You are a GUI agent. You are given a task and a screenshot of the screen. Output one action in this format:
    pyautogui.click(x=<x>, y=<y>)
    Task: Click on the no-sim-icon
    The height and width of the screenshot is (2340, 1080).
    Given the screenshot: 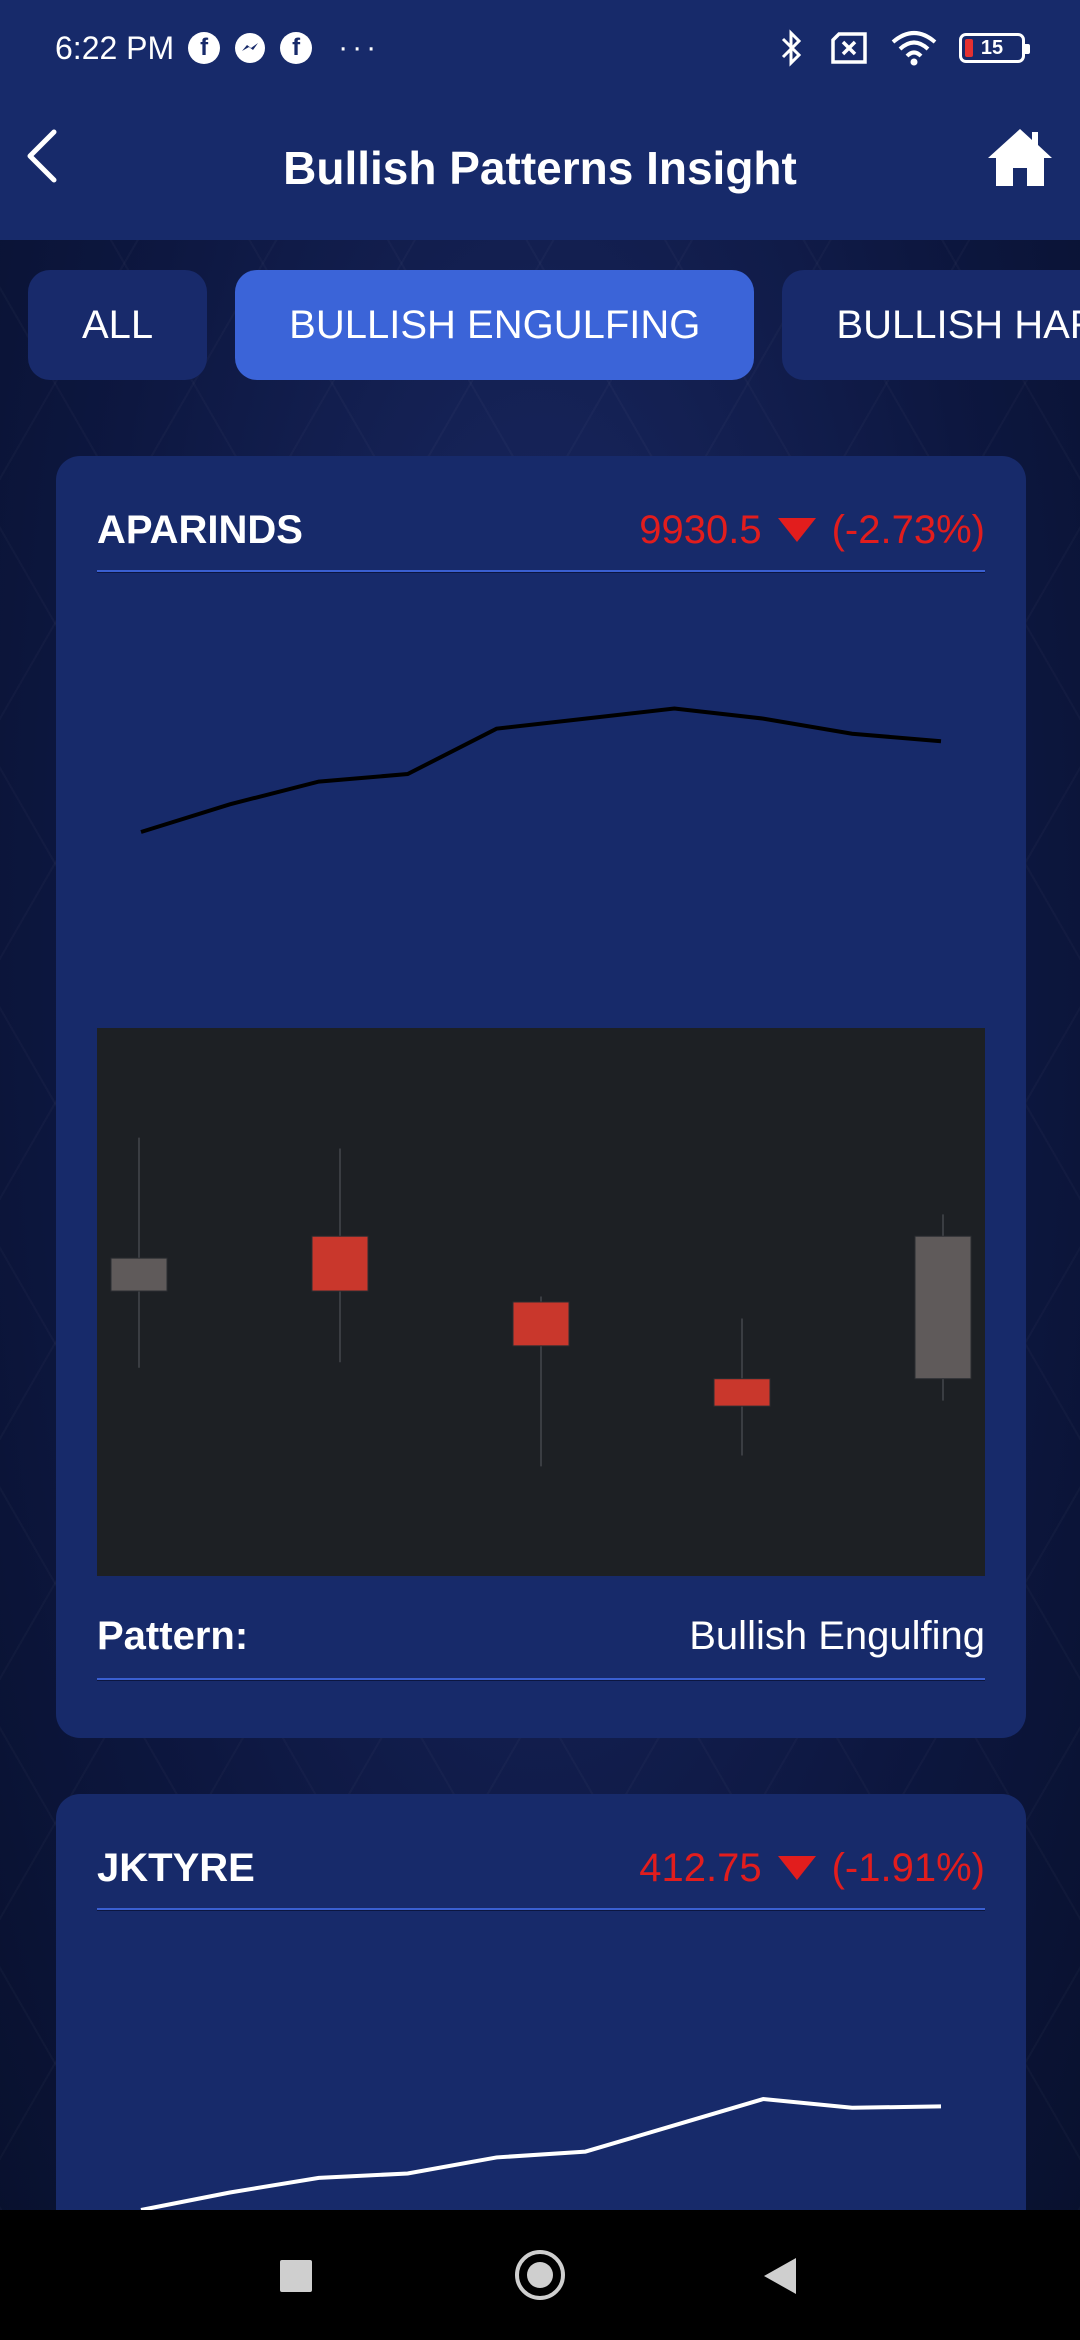 What is the action you would take?
    pyautogui.click(x=849, y=48)
    